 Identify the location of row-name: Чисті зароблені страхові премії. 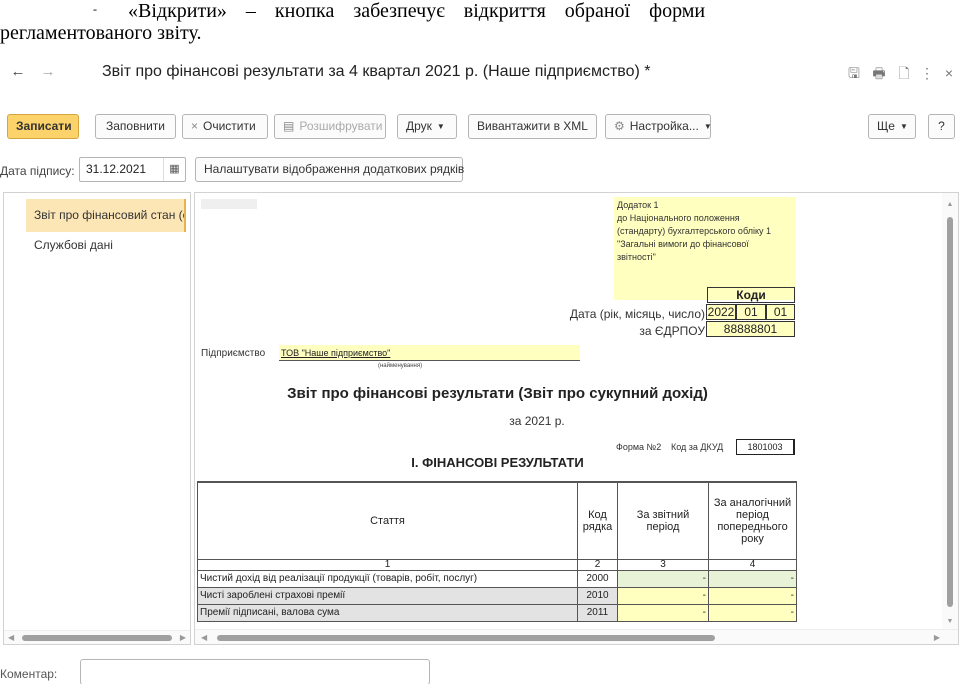
(387, 595).